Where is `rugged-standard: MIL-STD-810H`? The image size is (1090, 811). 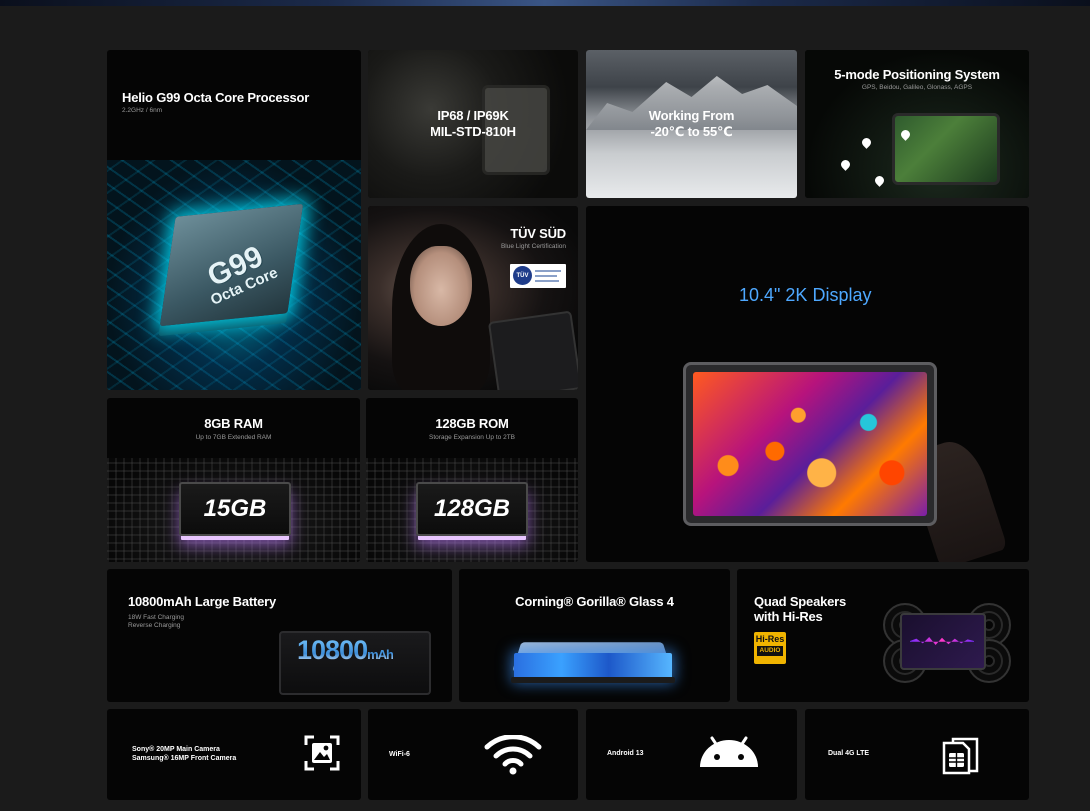
rugged-standard: MIL-STD-810H is located at coordinates (473, 131).